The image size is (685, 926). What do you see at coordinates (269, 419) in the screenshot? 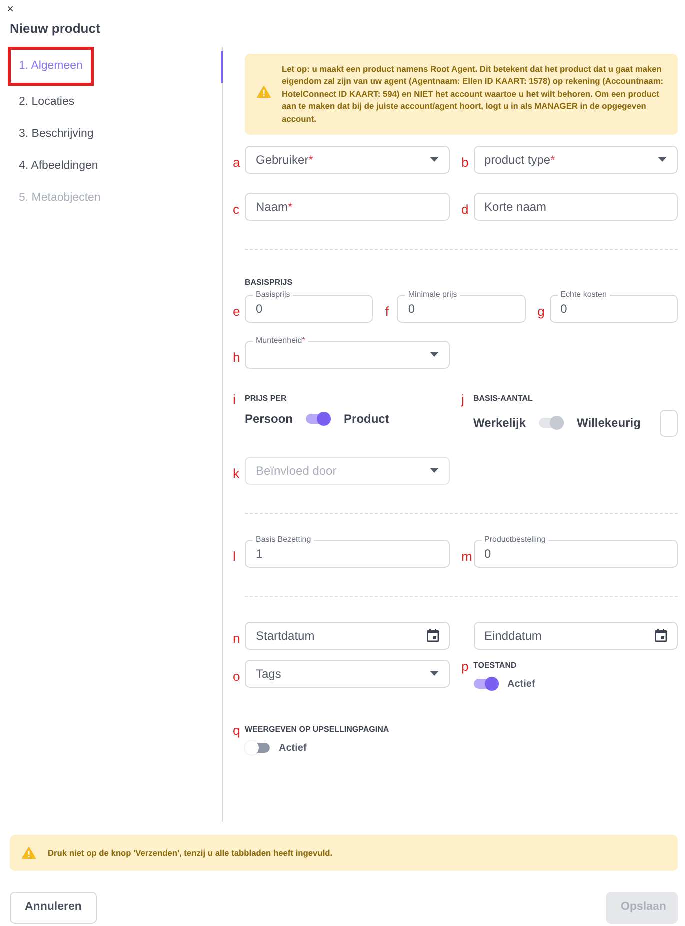
I see `toggle-label: Persoon` at bounding box center [269, 419].